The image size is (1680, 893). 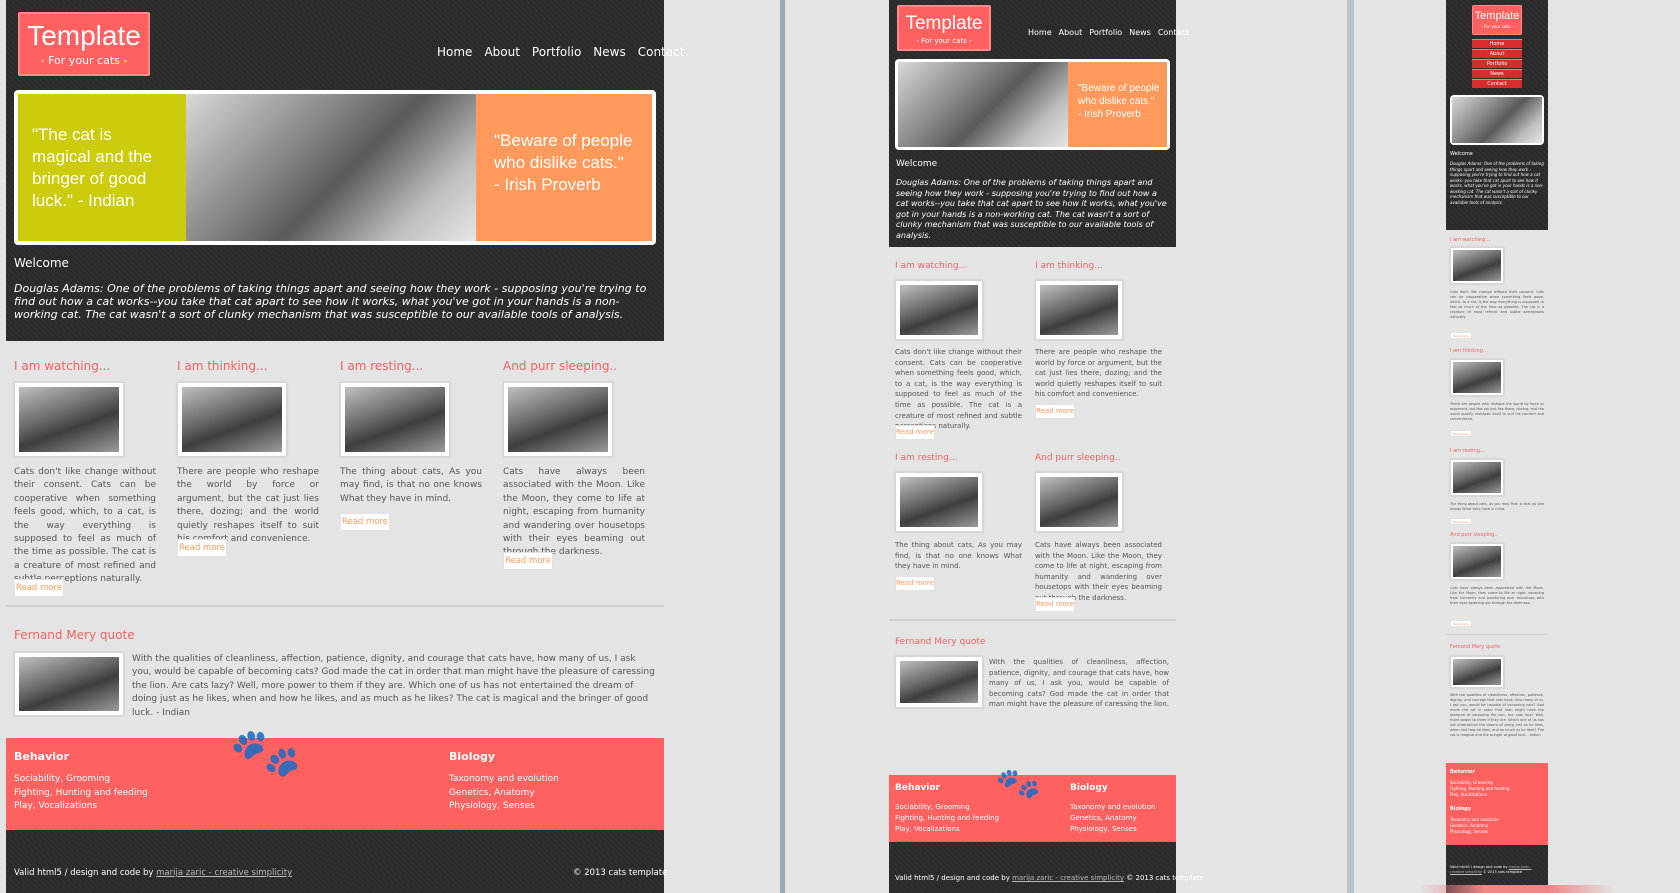 What do you see at coordinates (944, 23) in the screenshot?
I see `logo-title: Template` at bounding box center [944, 23].